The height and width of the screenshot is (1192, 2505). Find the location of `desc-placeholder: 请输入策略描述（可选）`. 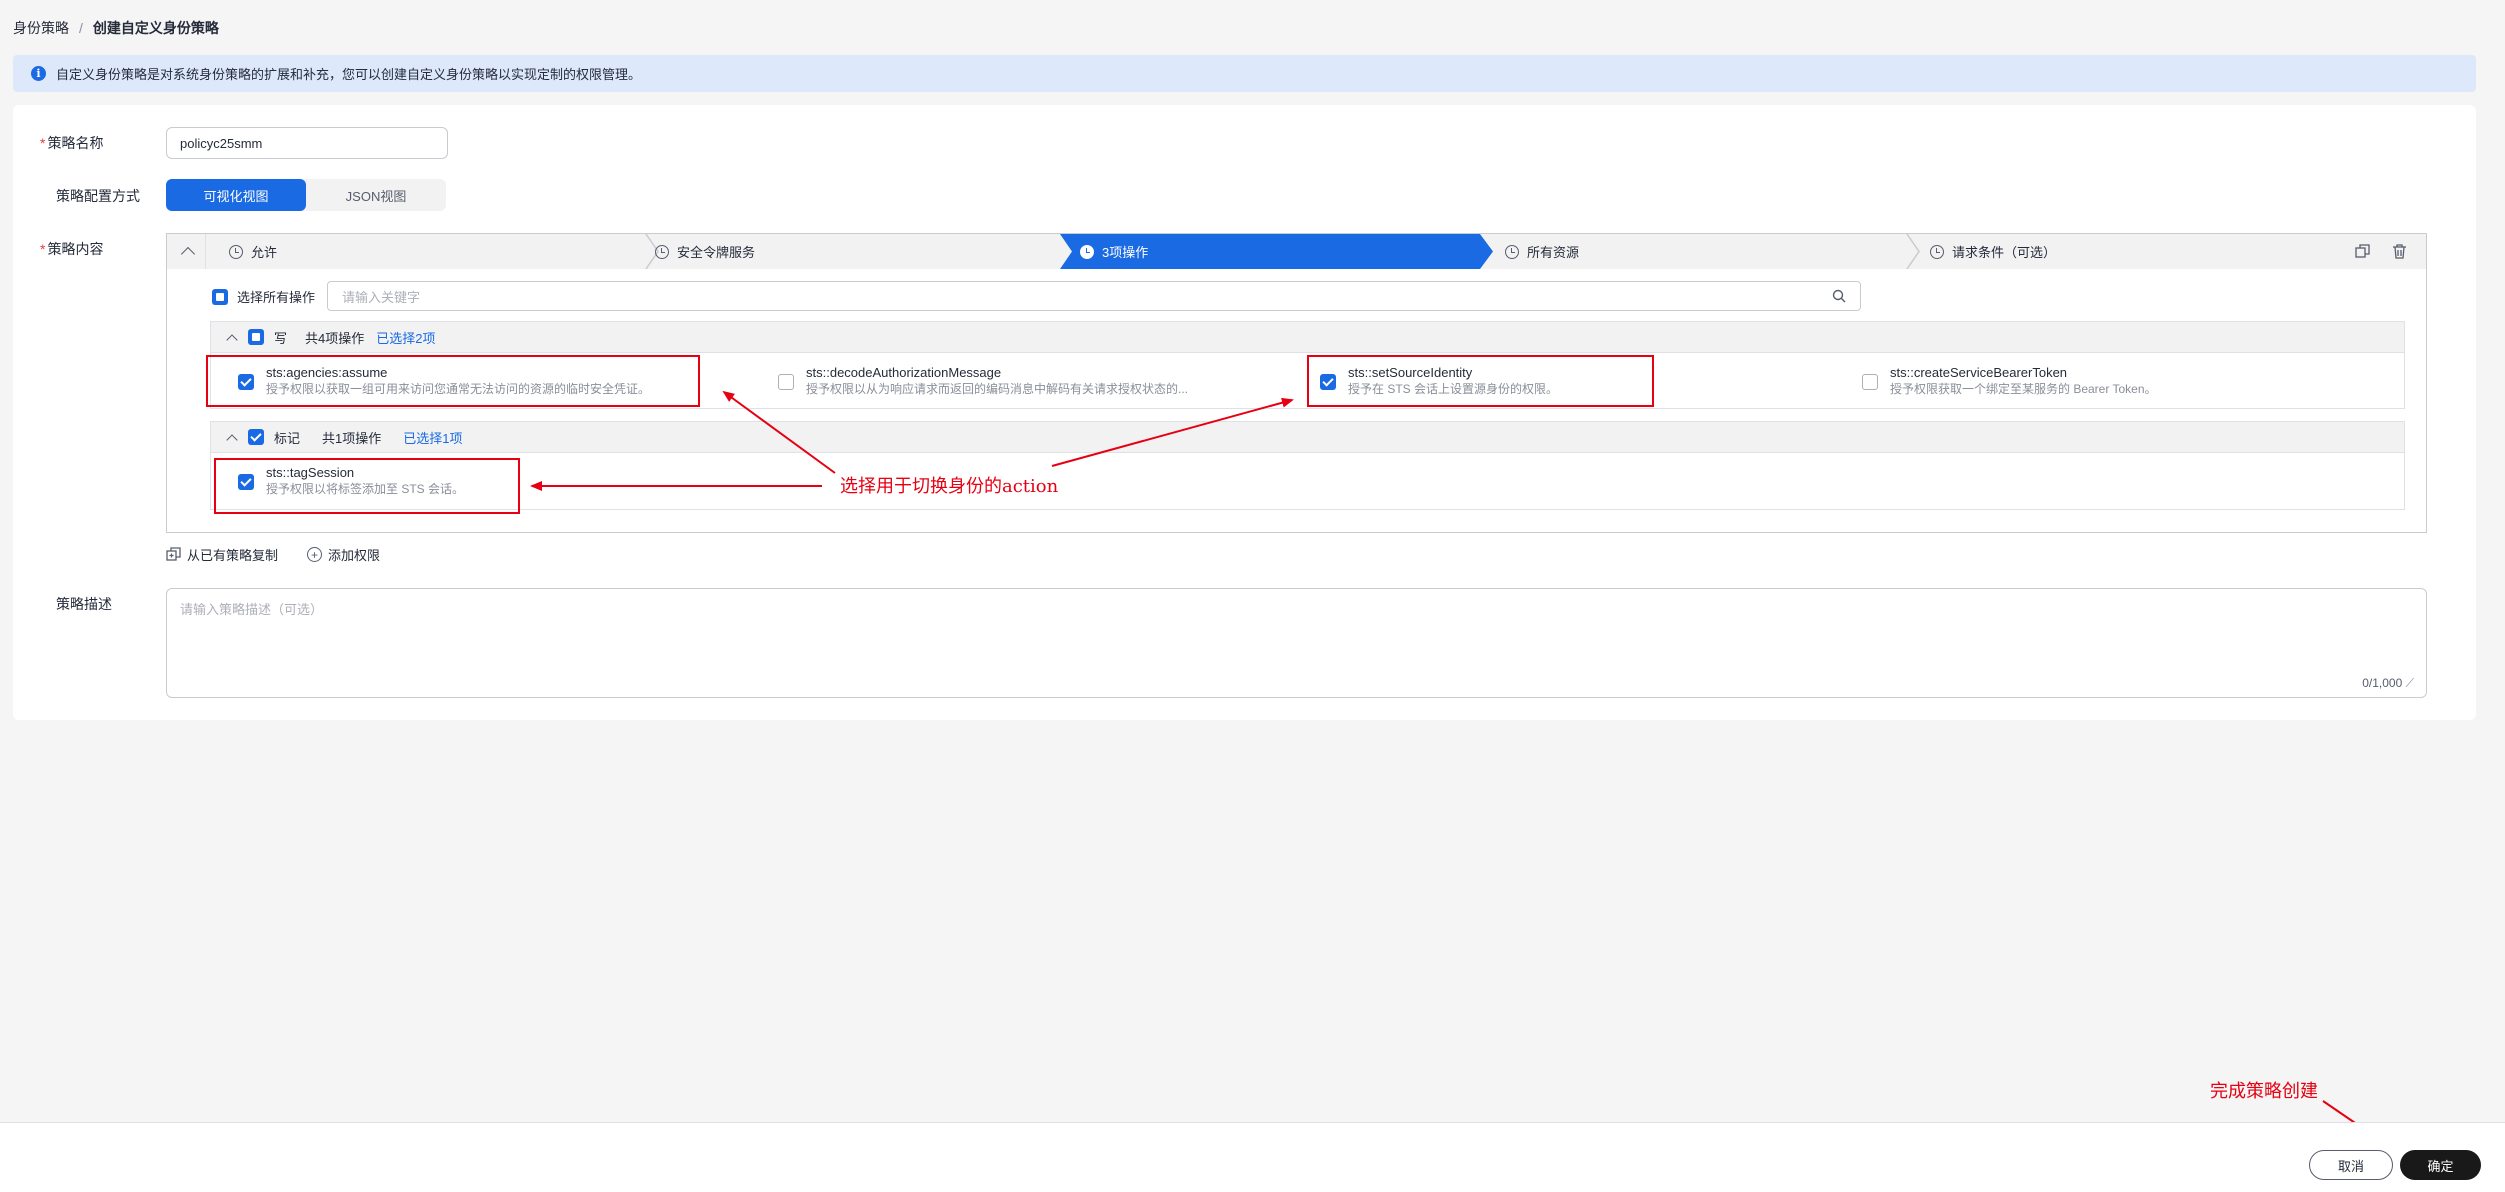

desc-placeholder: 请输入策略描述（可选） is located at coordinates (252, 609).